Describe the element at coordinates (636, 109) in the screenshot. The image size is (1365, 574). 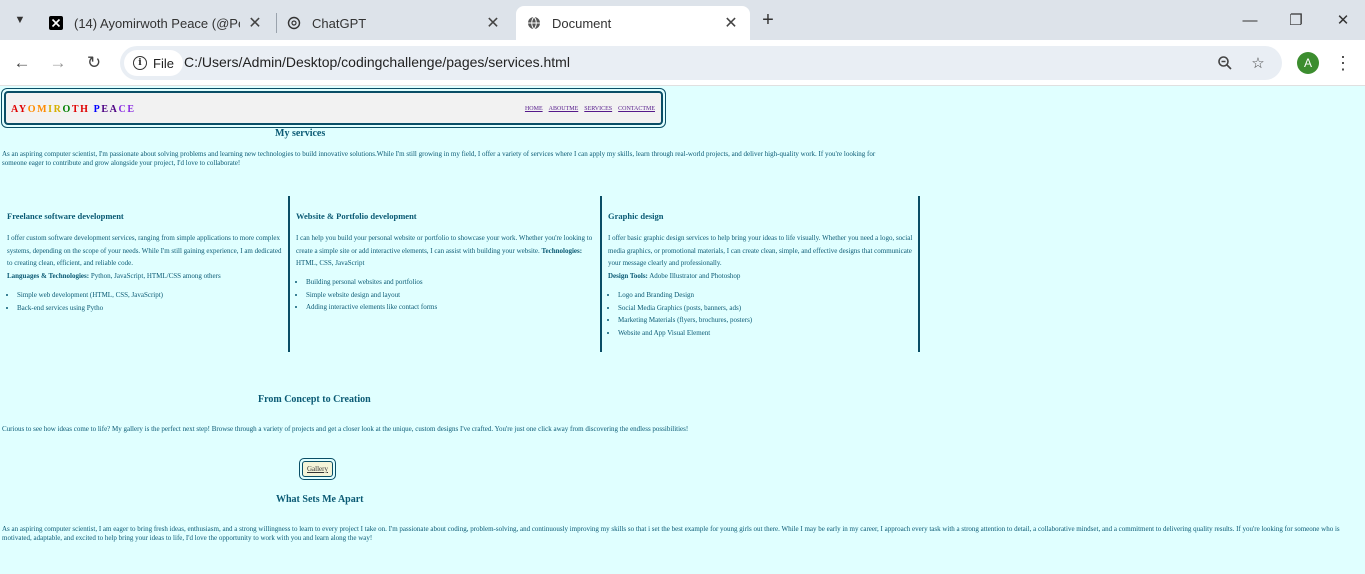
I see `nav-link-contactme: CONTACTME` at that location.